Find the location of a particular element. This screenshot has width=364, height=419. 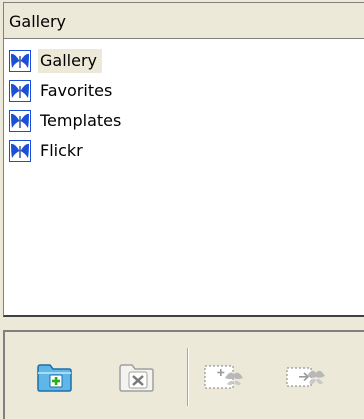

add-to-favorites-icon is located at coordinates (305, 377).